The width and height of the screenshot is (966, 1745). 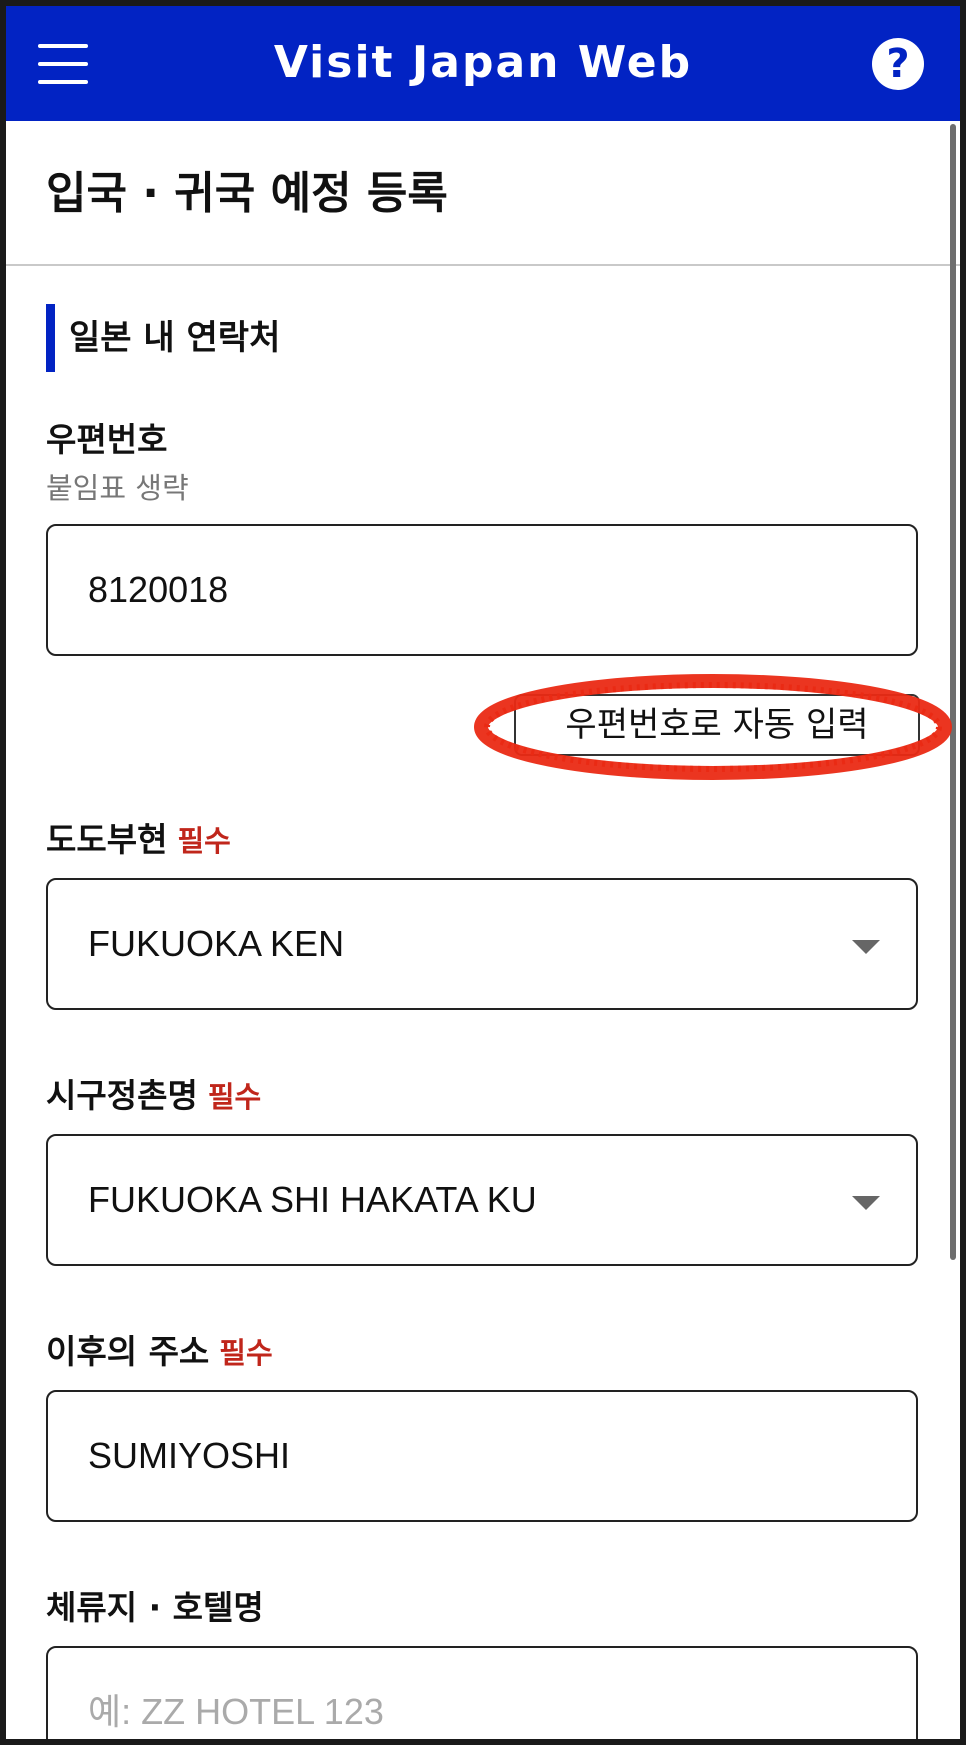 What do you see at coordinates (482, 944) in the screenshot?
I see `prefecture-select: FUKUOKA KEN` at bounding box center [482, 944].